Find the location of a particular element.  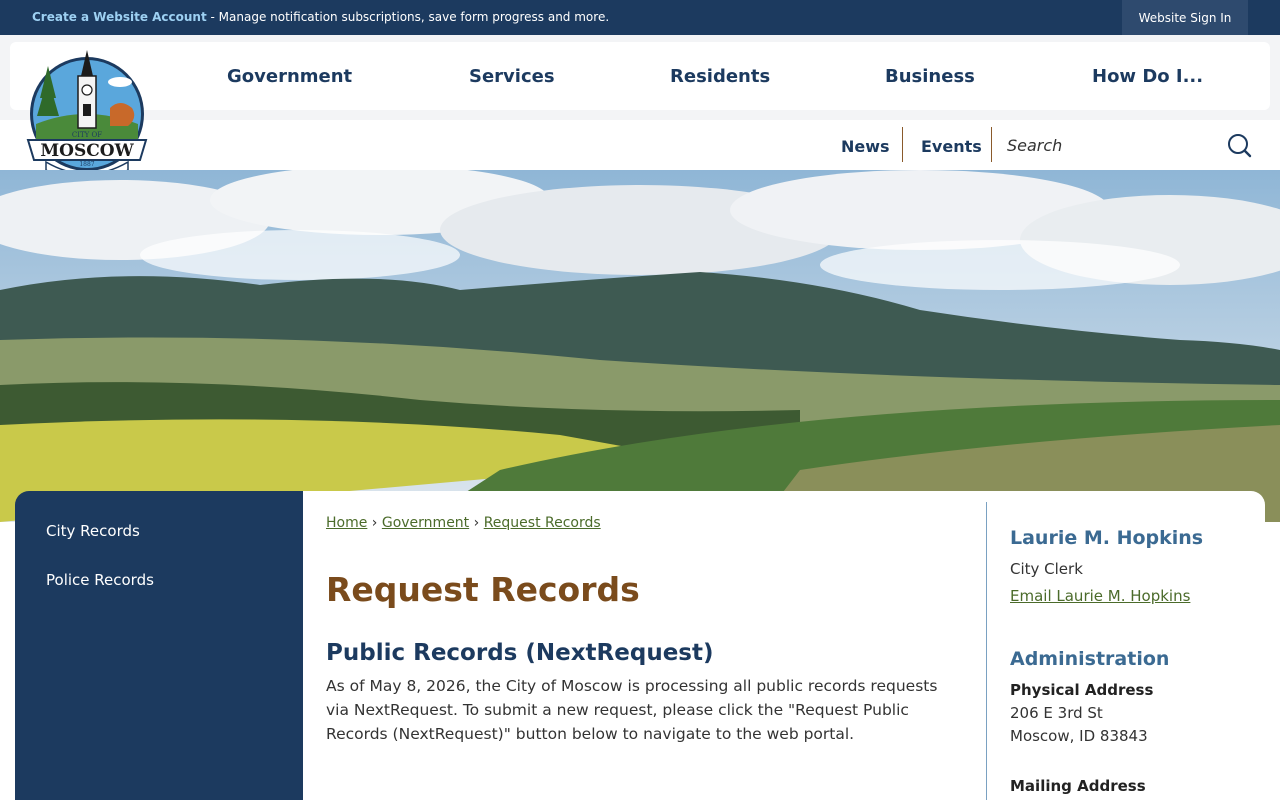

sidebar-item-police-records: Police Records is located at coordinates (100, 580).